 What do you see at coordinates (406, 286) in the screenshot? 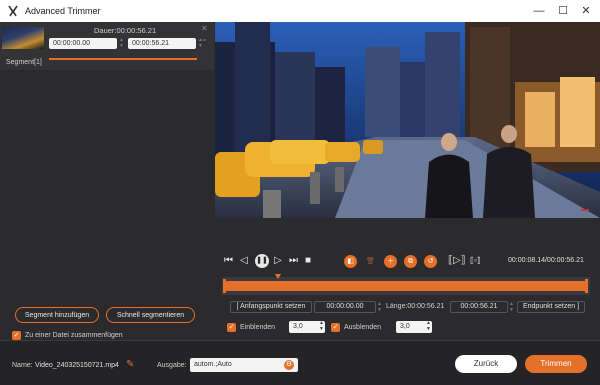
I see `timeline-selection` at bounding box center [406, 286].